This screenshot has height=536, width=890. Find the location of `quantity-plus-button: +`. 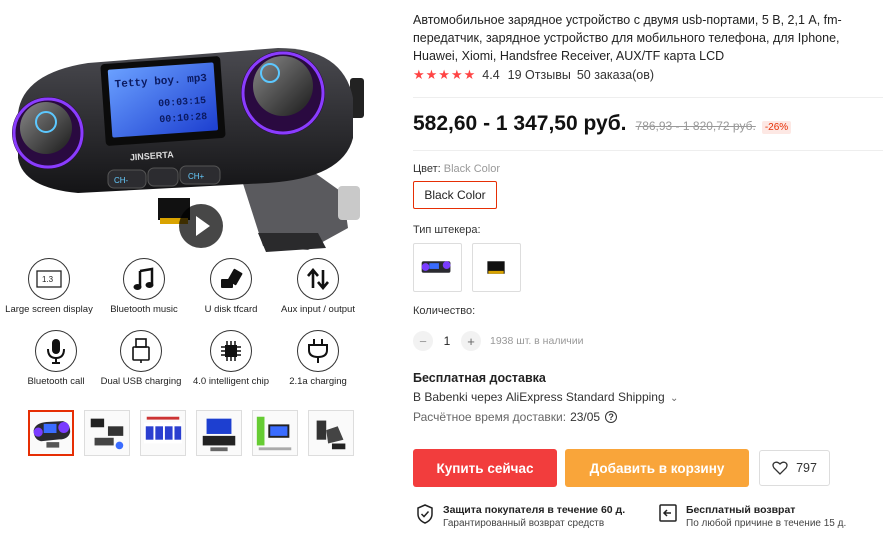

quantity-plus-button: + is located at coordinates (471, 341).